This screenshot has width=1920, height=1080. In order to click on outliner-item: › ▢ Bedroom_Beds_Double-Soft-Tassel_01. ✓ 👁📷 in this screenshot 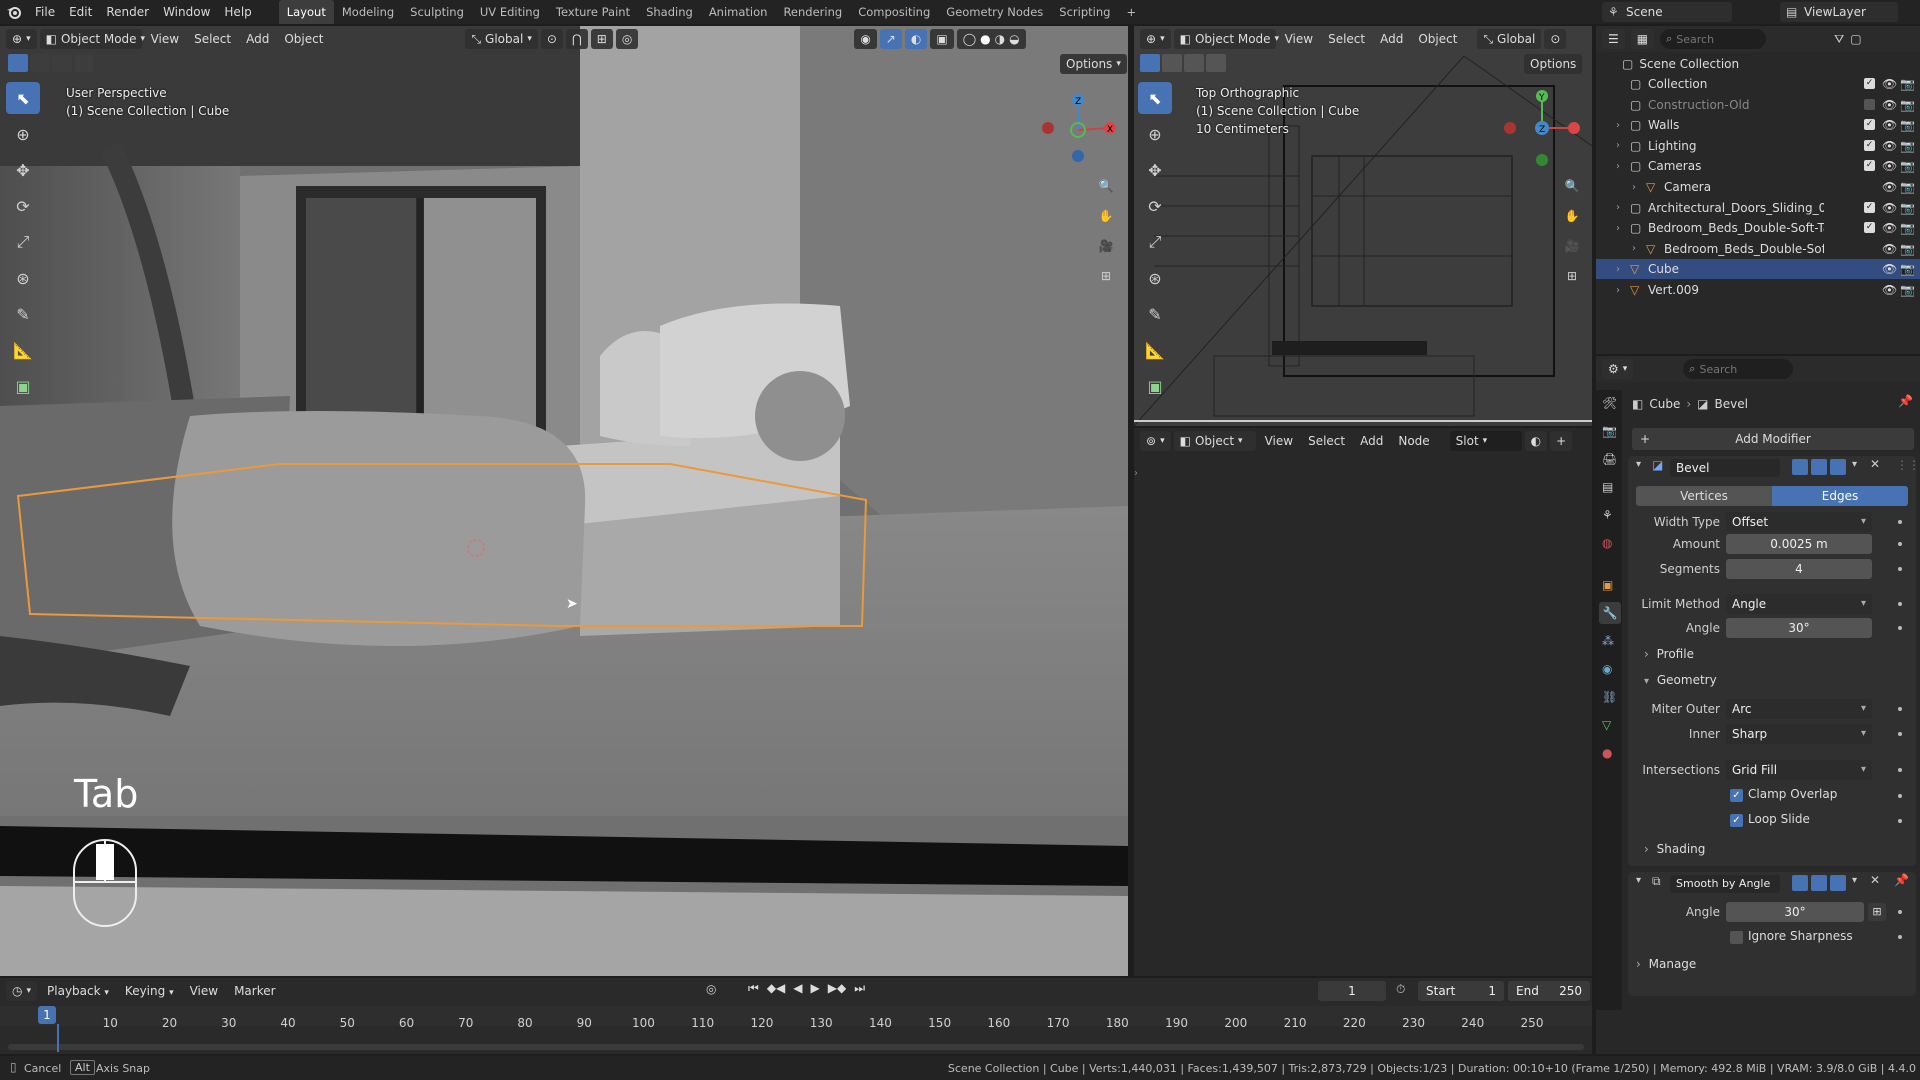, I will do `click(1758, 228)`.